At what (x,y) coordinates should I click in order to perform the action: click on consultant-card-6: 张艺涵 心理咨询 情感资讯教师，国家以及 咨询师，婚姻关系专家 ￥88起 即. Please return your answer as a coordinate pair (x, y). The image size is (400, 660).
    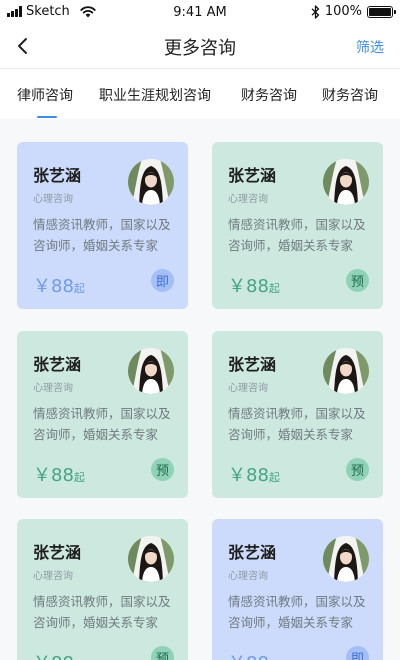
    Looking at the image, I should click on (297, 589).